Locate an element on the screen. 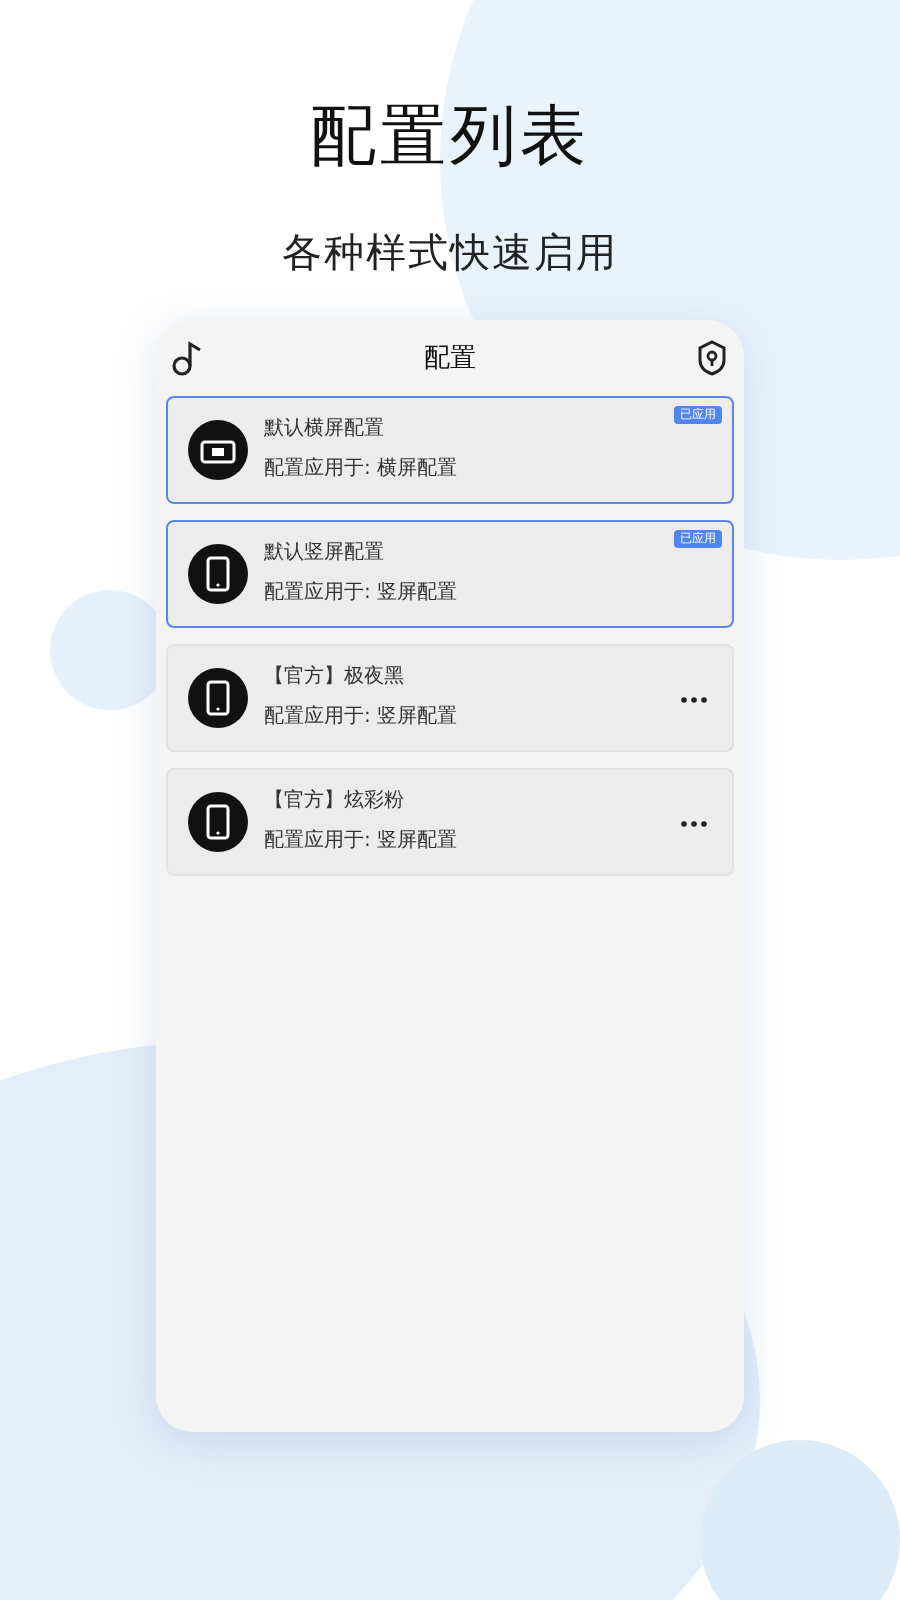 The image size is (900, 1600). landscape-device-icon is located at coordinates (218, 450).